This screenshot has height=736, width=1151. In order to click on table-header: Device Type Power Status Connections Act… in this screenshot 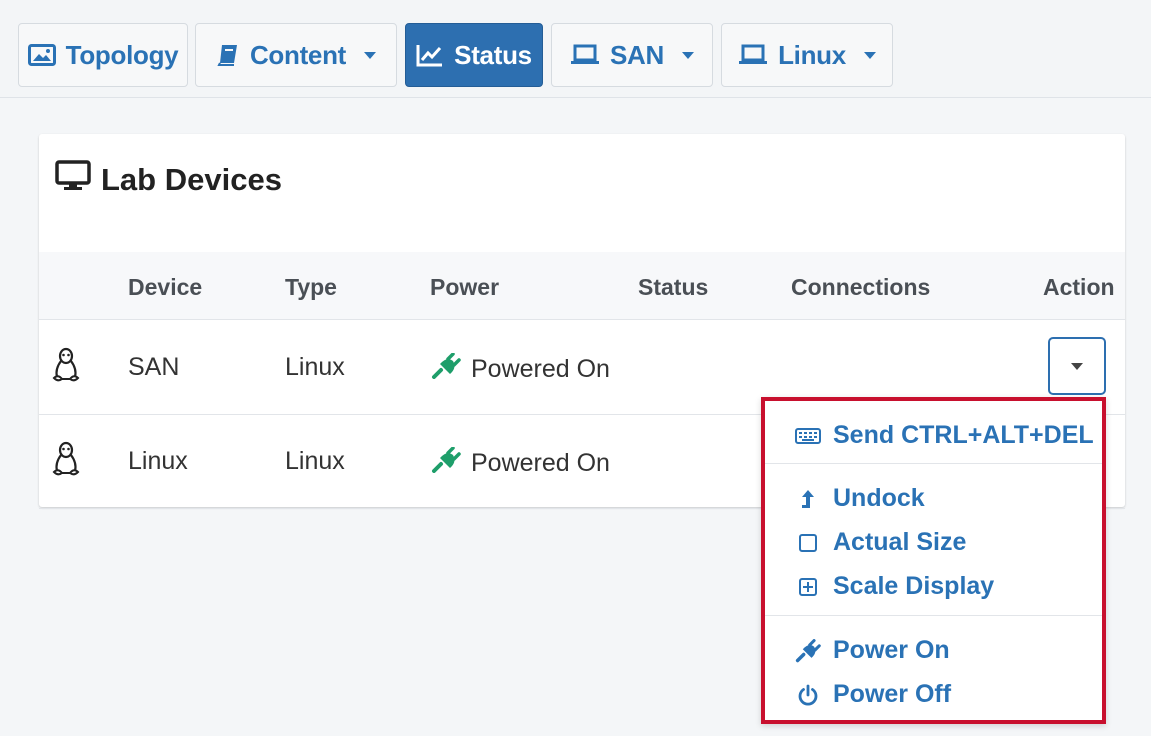, I will do `click(582, 286)`.